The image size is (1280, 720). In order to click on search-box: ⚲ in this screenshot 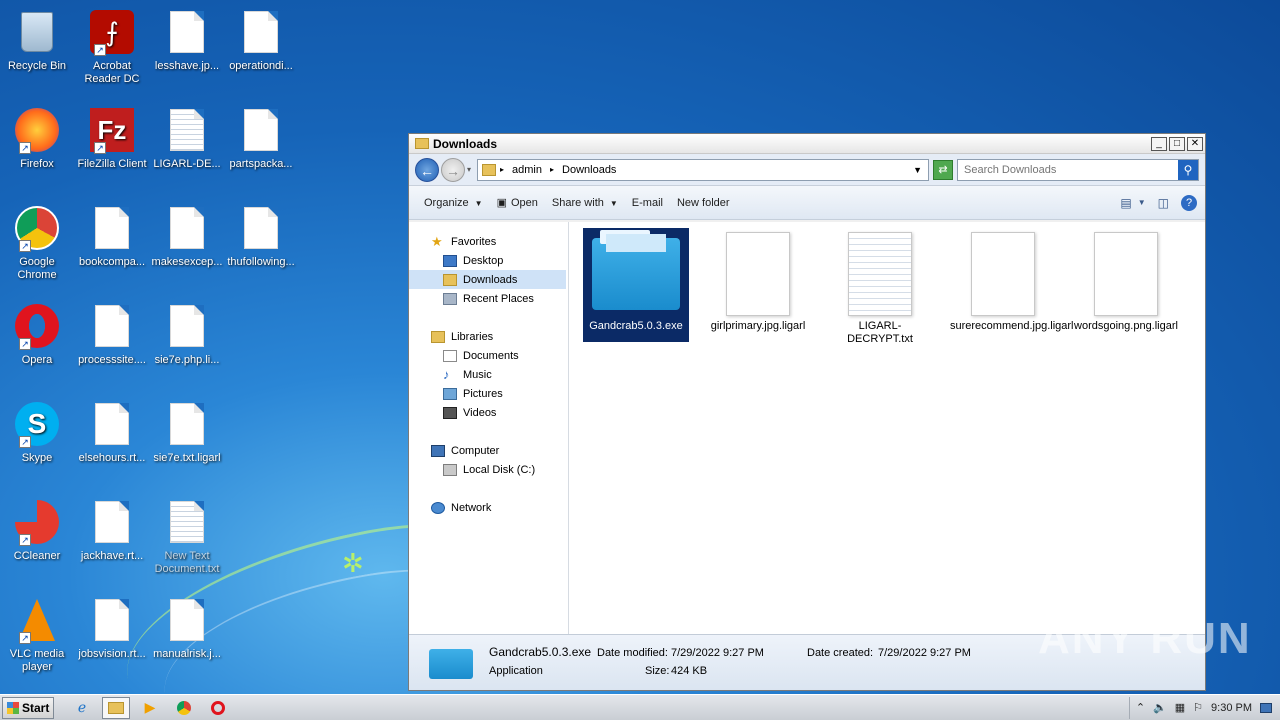, I will do `click(1078, 169)`.